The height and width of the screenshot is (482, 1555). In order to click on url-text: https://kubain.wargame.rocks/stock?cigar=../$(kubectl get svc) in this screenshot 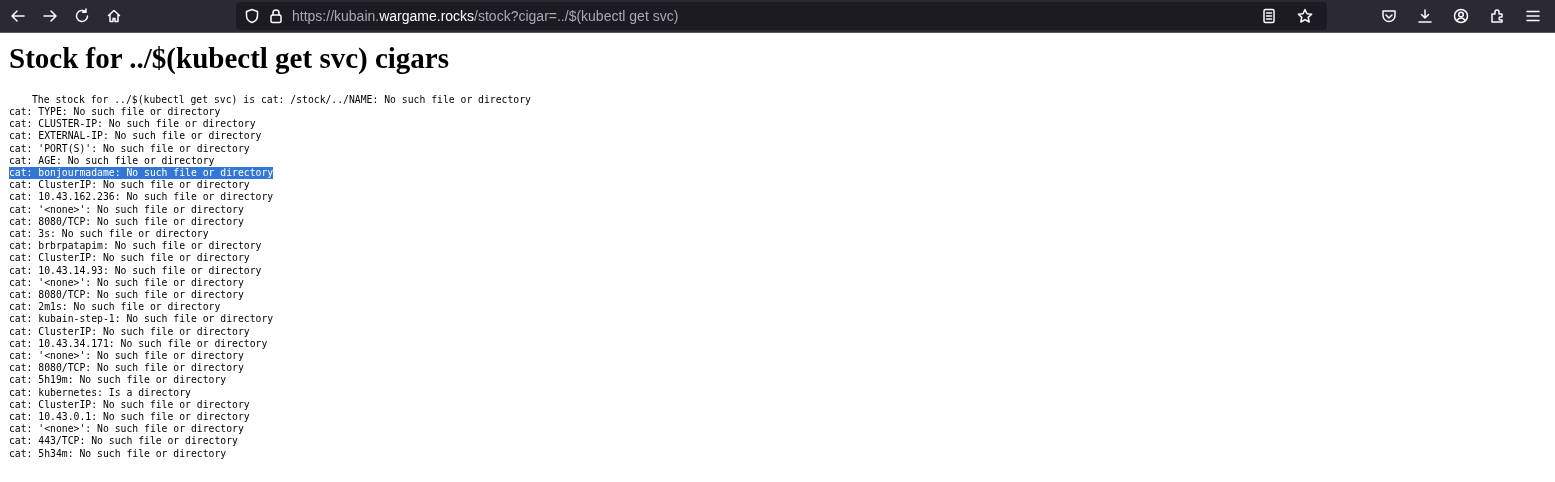, I will do `click(485, 16)`.